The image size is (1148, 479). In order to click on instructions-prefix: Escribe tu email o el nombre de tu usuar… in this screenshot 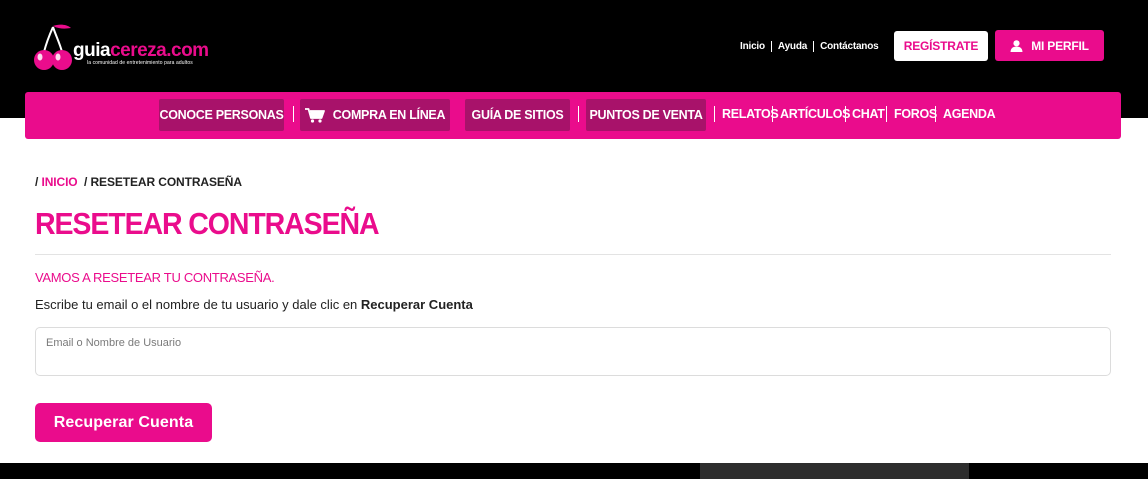, I will do `click(198, 304)`.